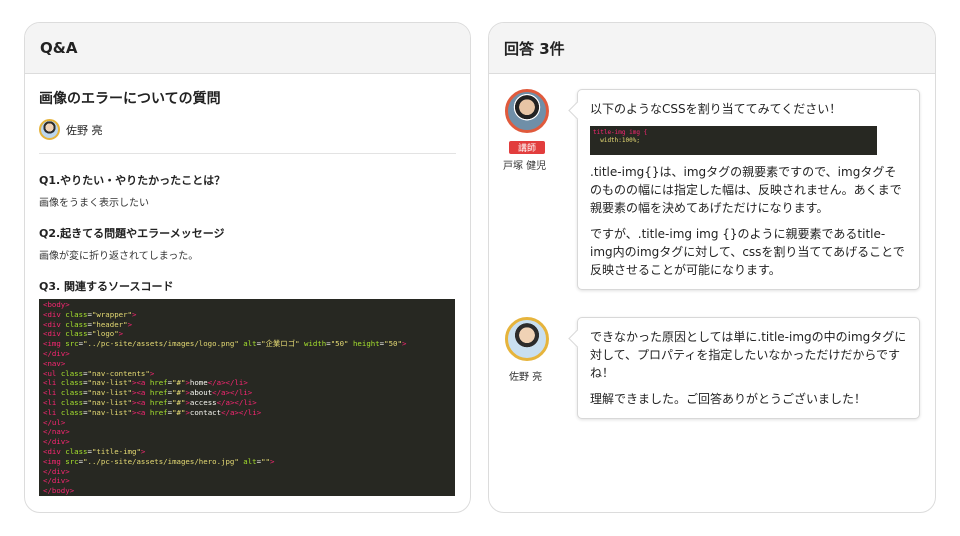 The image size is (960, 536). I want to click on author-name: 佐野 亮, so click(84, 130).